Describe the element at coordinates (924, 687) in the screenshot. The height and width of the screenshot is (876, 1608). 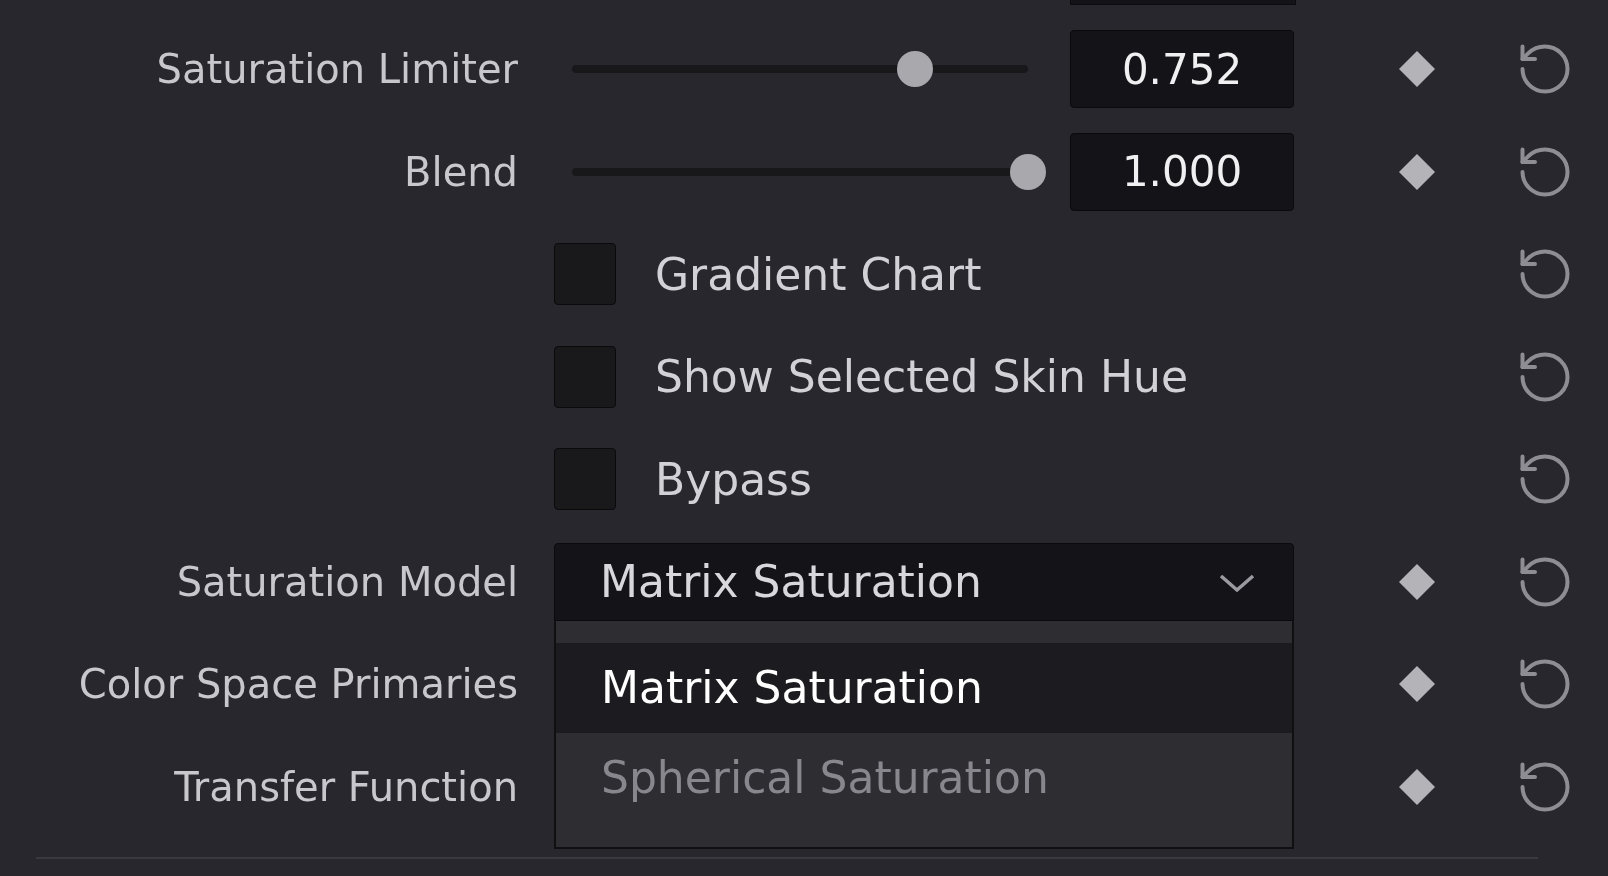
I see `menu-option: Matrix Saturation` at that location.